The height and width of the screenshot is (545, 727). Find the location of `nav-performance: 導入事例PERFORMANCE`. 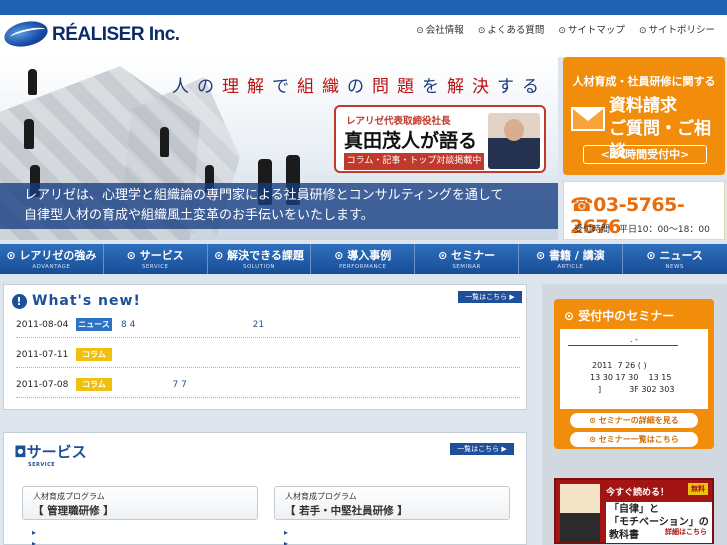

nav-performance: 導入事例PERFORMANCE is located at coordinates (363, 259).